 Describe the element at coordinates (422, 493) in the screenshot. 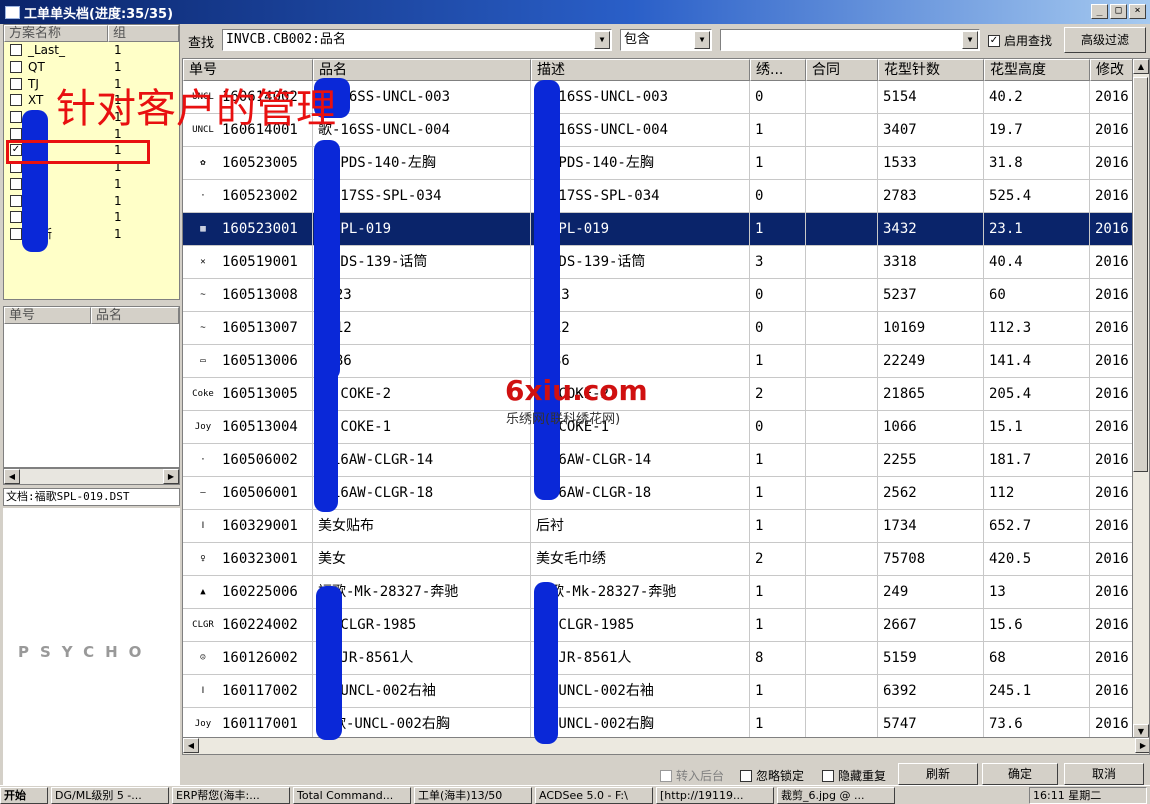

I see `cell-name: 歌16AW-CLGR-18` at that location.